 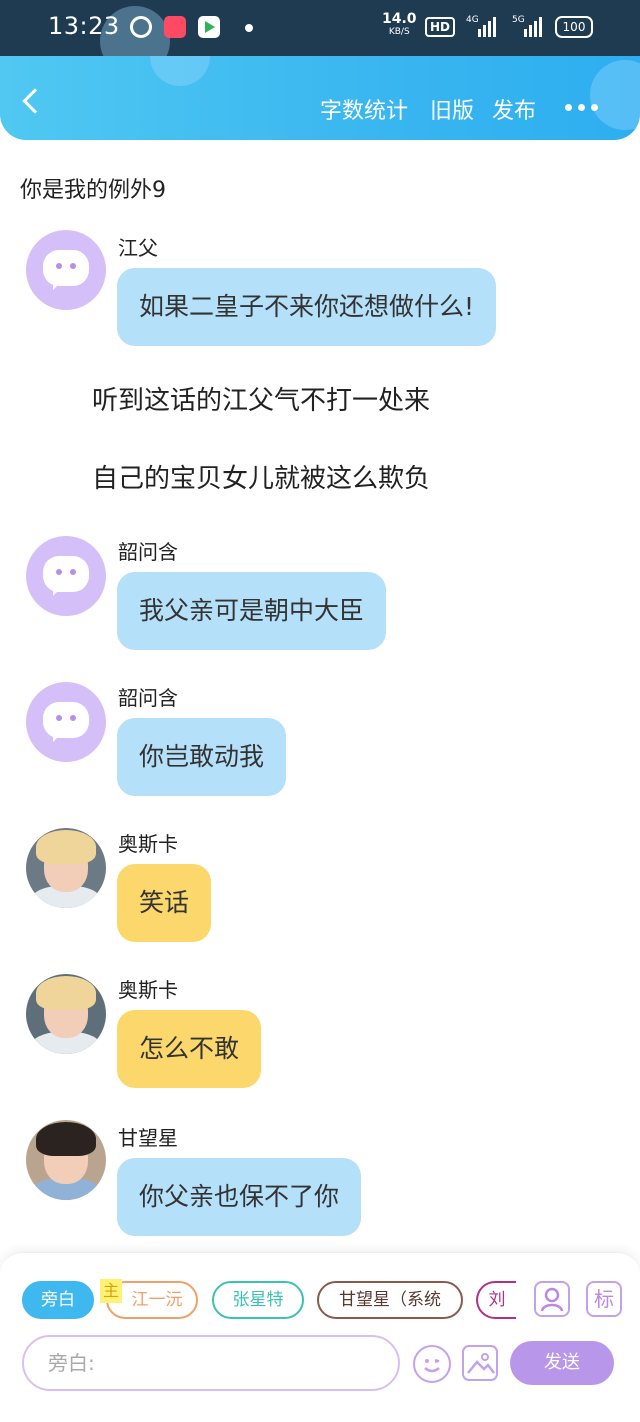 I want to click on story-title-bar: 你是我的例外9, so click(x=320, y=186).